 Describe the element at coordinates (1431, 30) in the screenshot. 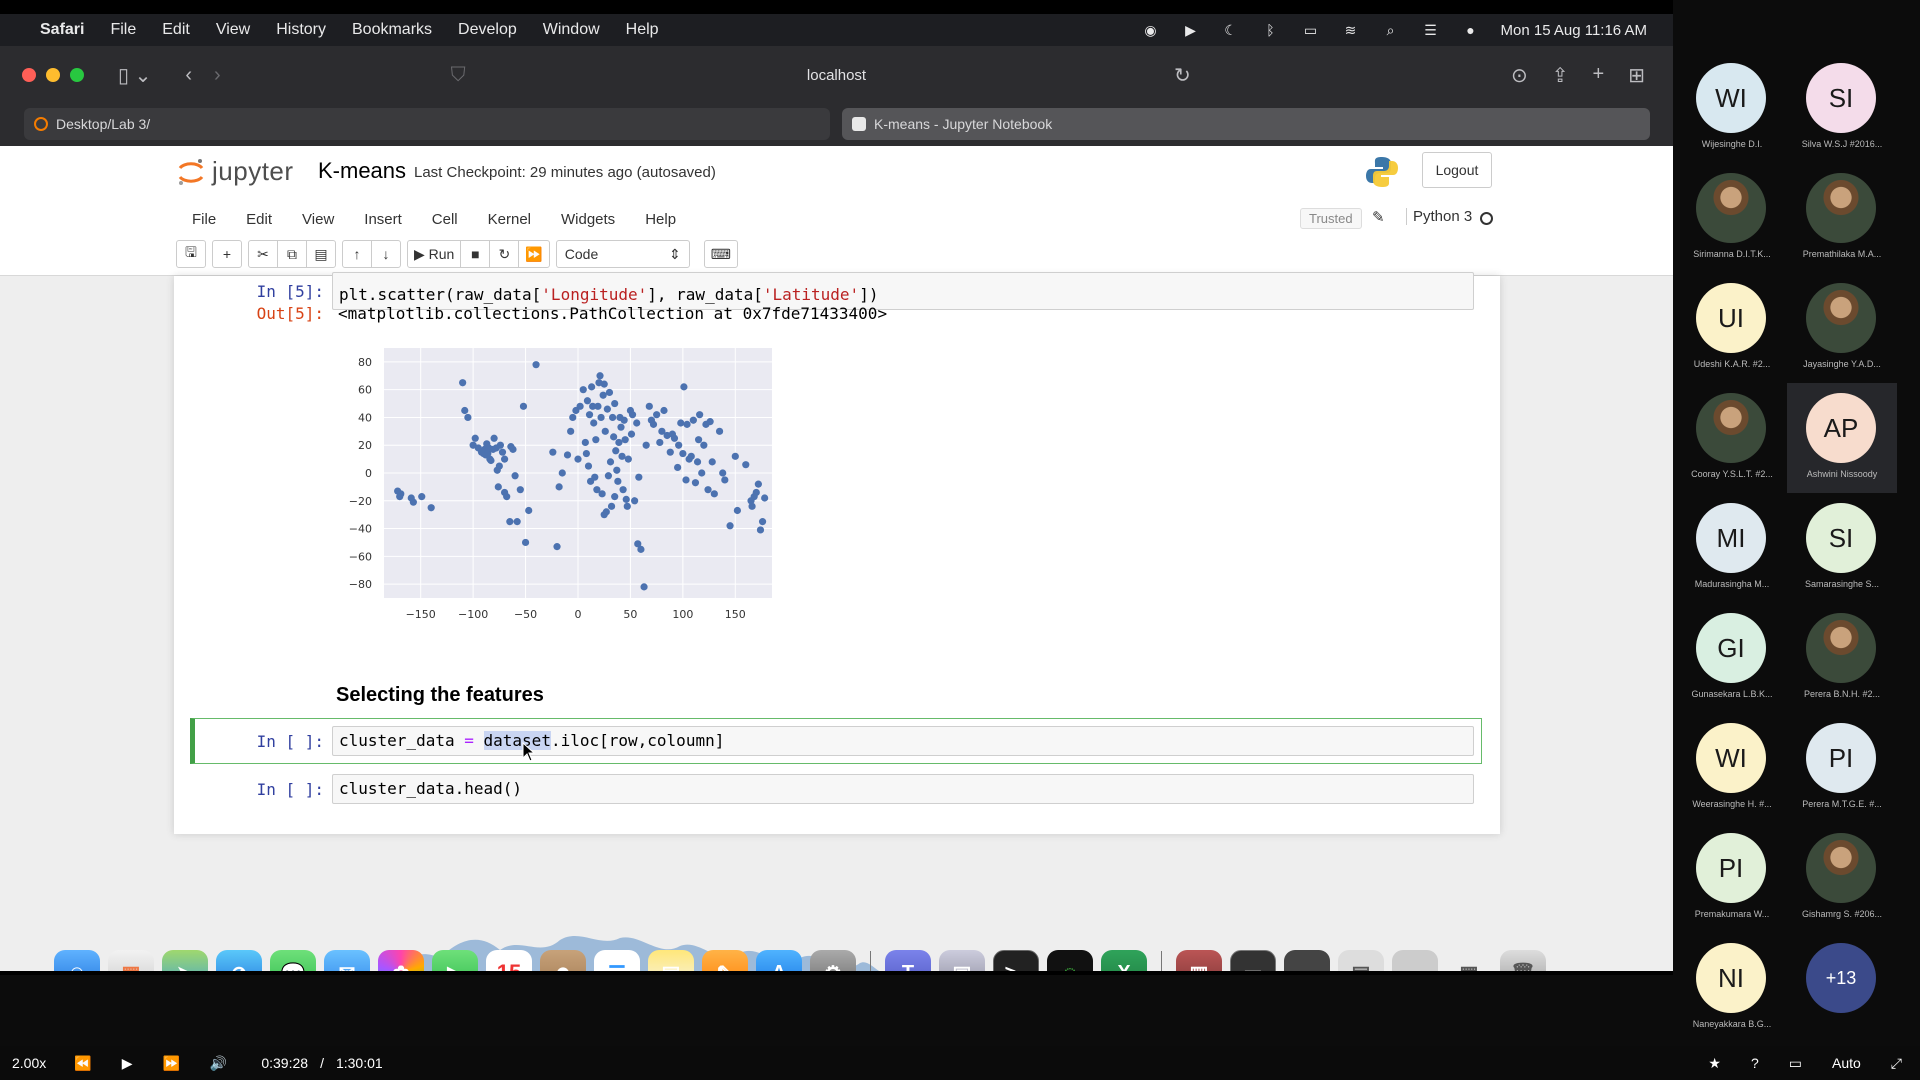

I see `control-center-icon: ☰` at that location.